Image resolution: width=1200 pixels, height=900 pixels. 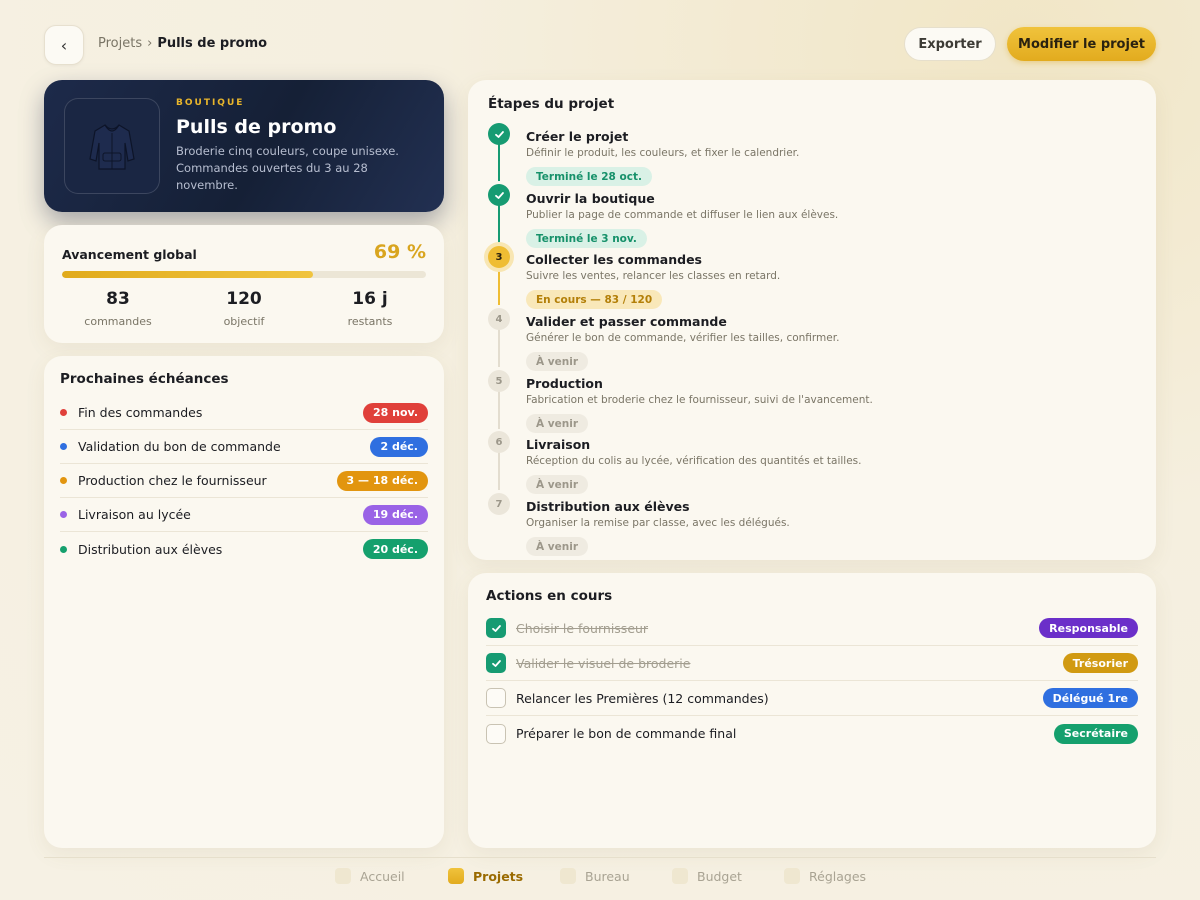 I want to click on budget-icon, so click(x=680, y=876).